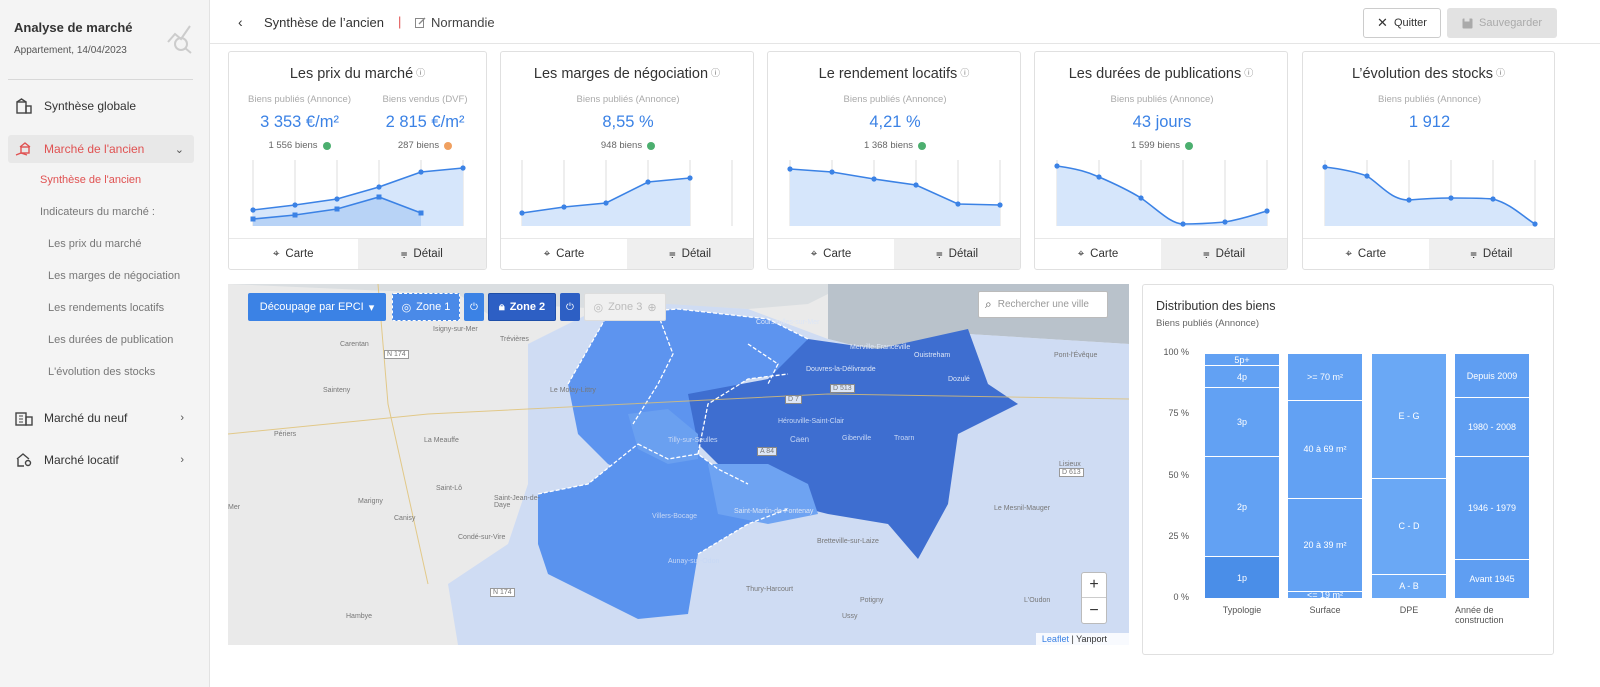  Describe the element at coordinates (1325, 595) in the screenshot. I see `bar-segment: <= 19 m²` at that location.